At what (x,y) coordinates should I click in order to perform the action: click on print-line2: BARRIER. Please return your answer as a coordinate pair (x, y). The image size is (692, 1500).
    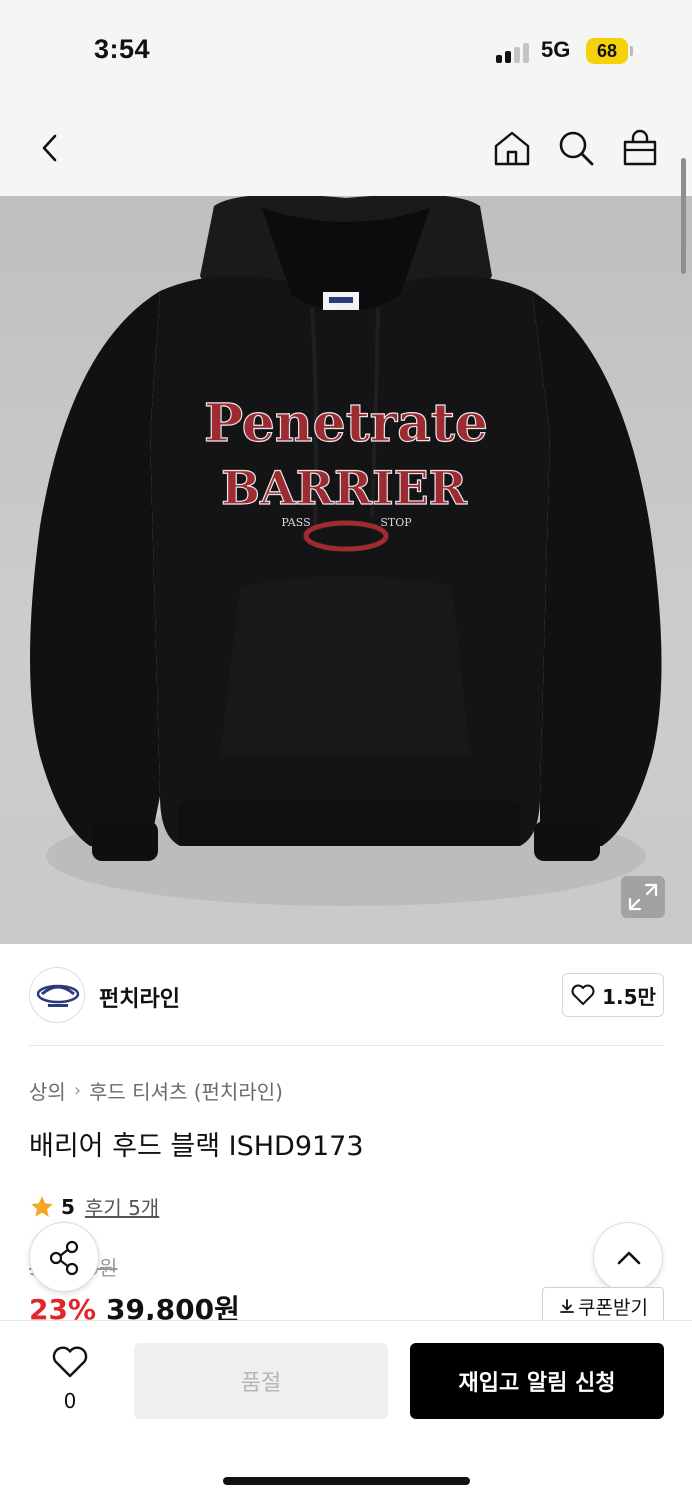
    Looking at the image, I should click on (344, 488).